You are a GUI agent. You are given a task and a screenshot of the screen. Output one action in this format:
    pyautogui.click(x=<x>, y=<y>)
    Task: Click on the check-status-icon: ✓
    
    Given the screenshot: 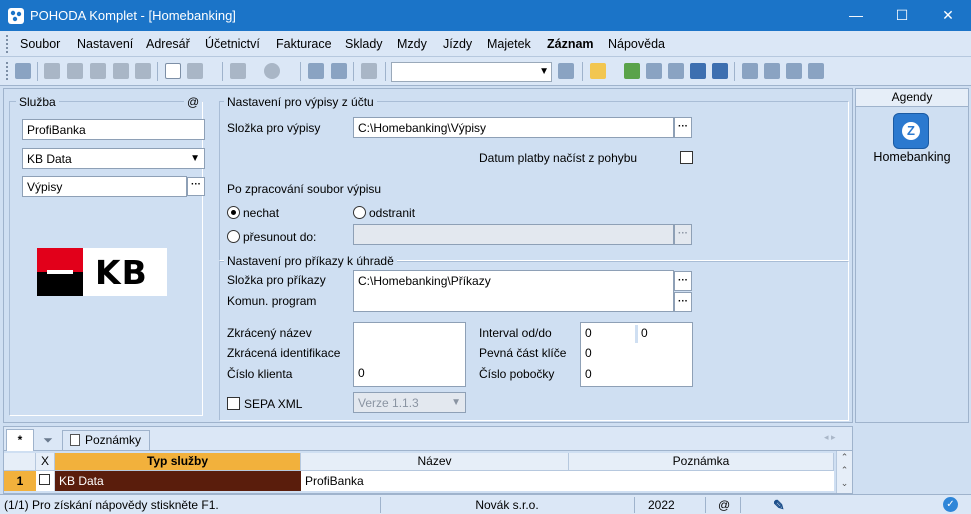 What is the action you would take?
    pyautogui.click(x=950, y=504)
    